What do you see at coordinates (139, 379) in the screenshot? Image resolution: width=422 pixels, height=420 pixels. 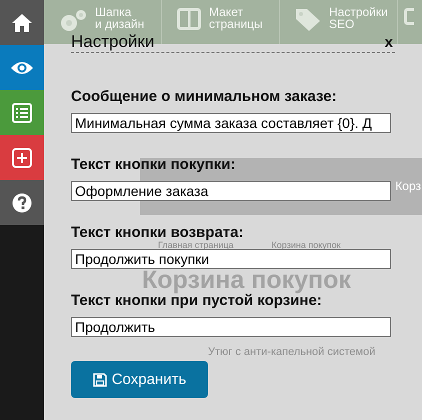 I see `save-button: Сохранить` at bounding box center [139, 379].